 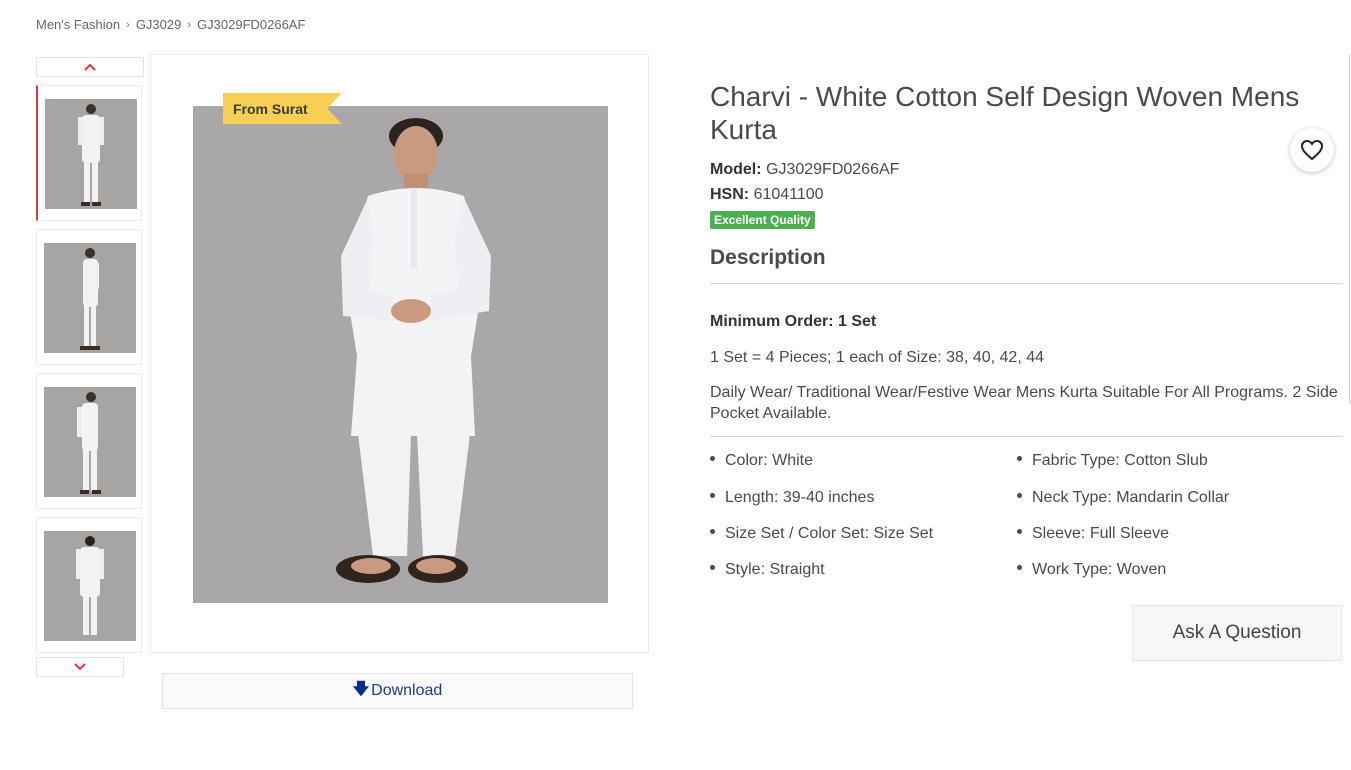 I want to click on arrow-down-icon: 🡇, so click(x=361, y=689).